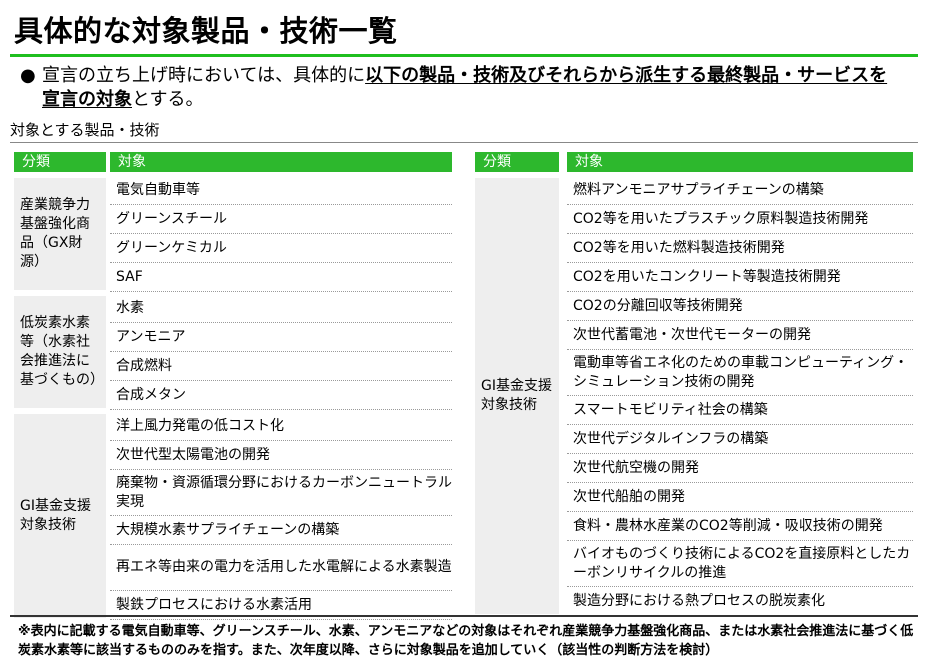  What do you see at coordinates (60, 352) in the screenshot?
I see `left-category-cell: 低炭素水素等（水素社会推進法に基づくもの）` at bounding box center [60, 352].